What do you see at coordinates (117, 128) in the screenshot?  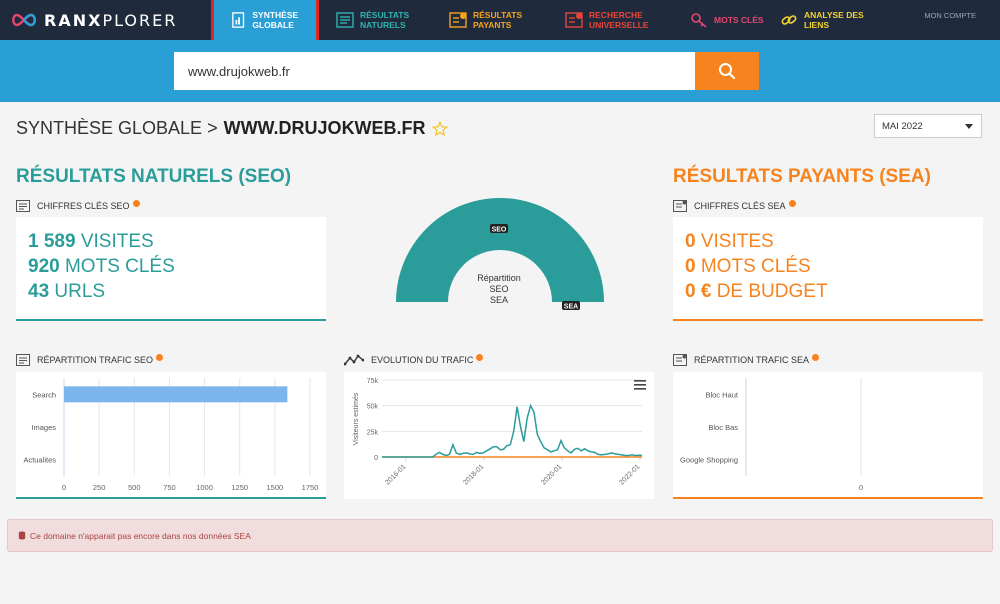 I see `page-title-prefix: SYNTHÈSE GLOBALE >` at bounding box center [117, 128].